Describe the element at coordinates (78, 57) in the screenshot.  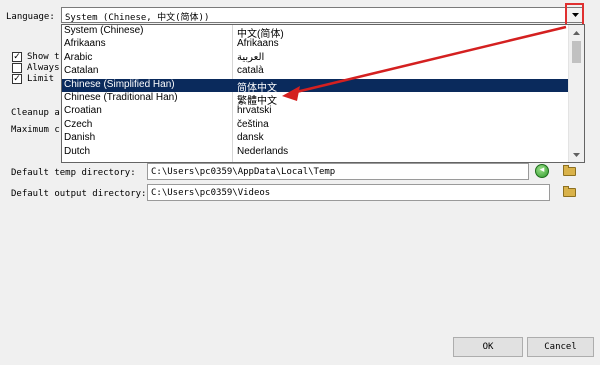
I see `language-option-name: Arabic` at that location.